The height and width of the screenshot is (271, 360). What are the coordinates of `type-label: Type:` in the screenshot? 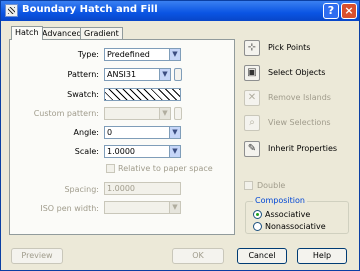 It's located at (88, 54).